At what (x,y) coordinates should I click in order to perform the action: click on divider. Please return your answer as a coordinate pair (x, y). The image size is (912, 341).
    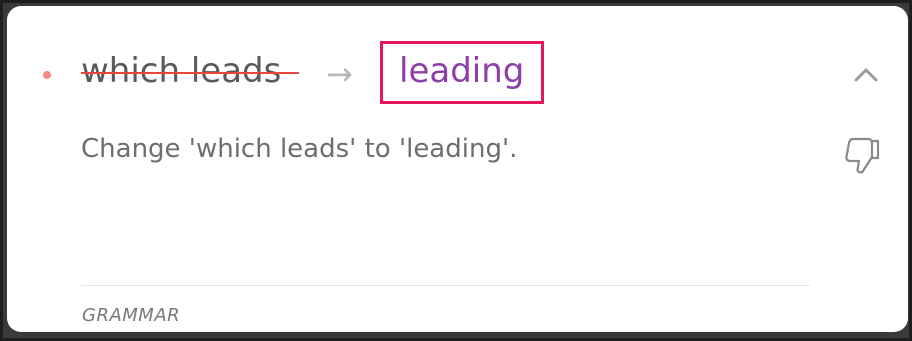
    Looking at the image, I should click on (445, 285).